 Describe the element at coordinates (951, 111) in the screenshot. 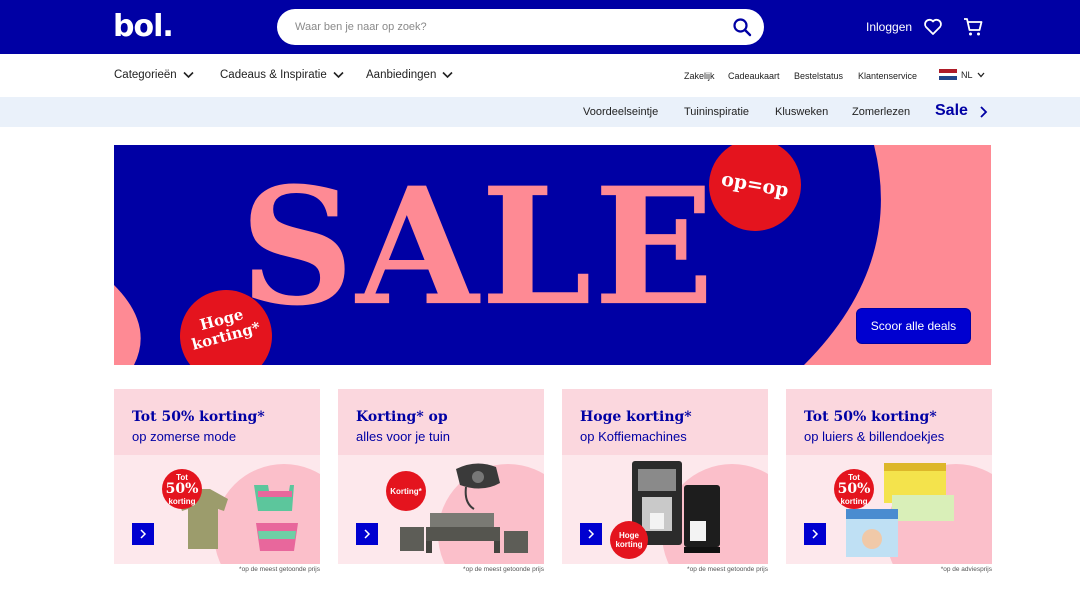

I see `subnav-sale-link: Sale` at that location.